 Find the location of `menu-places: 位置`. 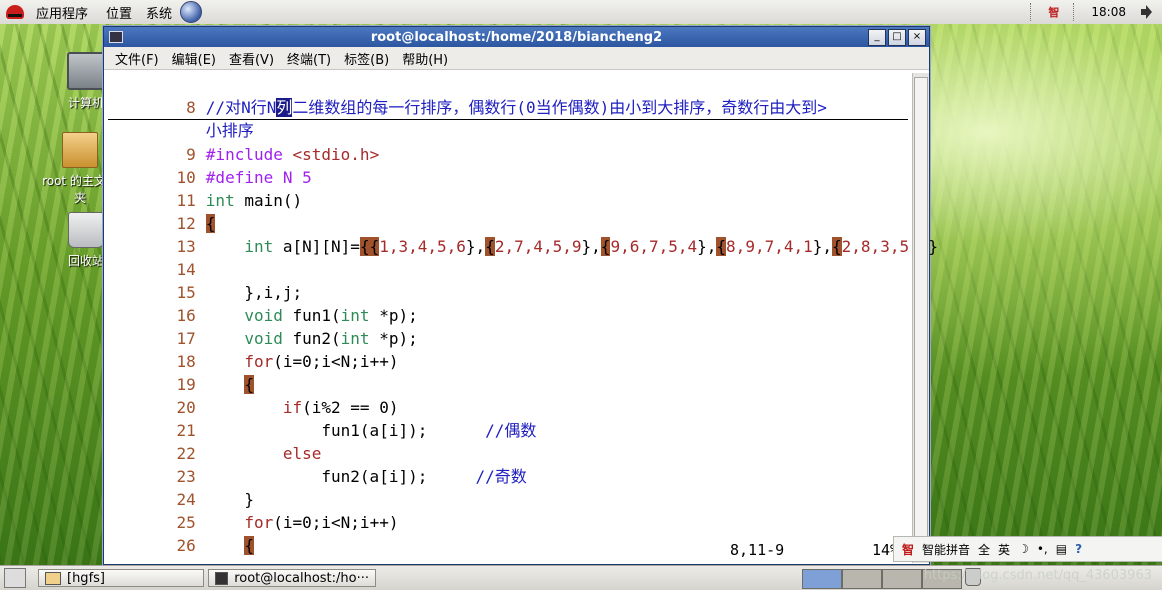

menu-places: 位置 is located at coordinates (119, 12).